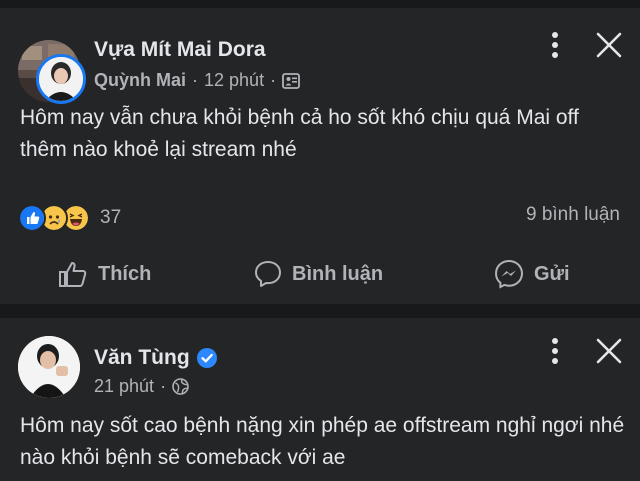 The image size is (640, 481). Describe the element at coordinates (268, 274) in the screenshot. I see `comment-bubble-icon` at that location.